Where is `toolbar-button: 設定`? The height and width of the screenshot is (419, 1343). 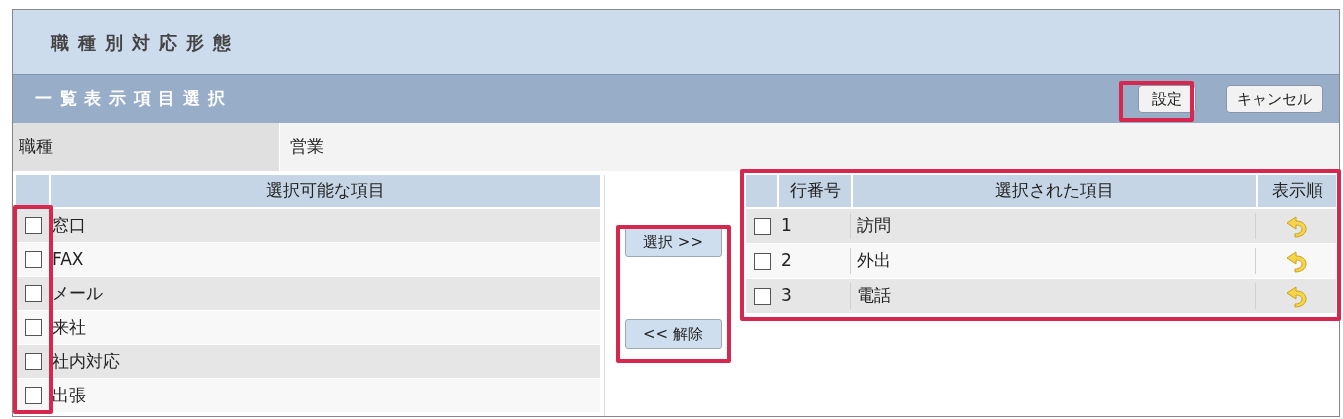
toolbar-button: 設定 is located at coordinates (1167, 99).